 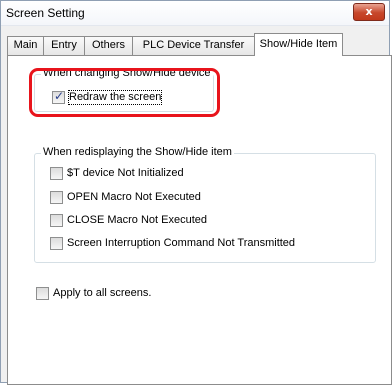 I want to click on tab-plc-device-transfer: PLC Device Transfer, so click(x=193, y=45).